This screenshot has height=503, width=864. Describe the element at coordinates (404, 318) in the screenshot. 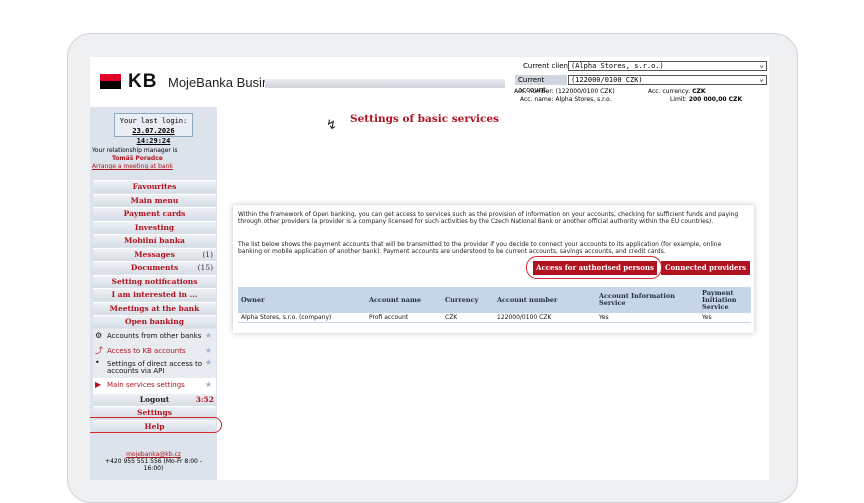

I see `table-cell: Profi account` at that location.